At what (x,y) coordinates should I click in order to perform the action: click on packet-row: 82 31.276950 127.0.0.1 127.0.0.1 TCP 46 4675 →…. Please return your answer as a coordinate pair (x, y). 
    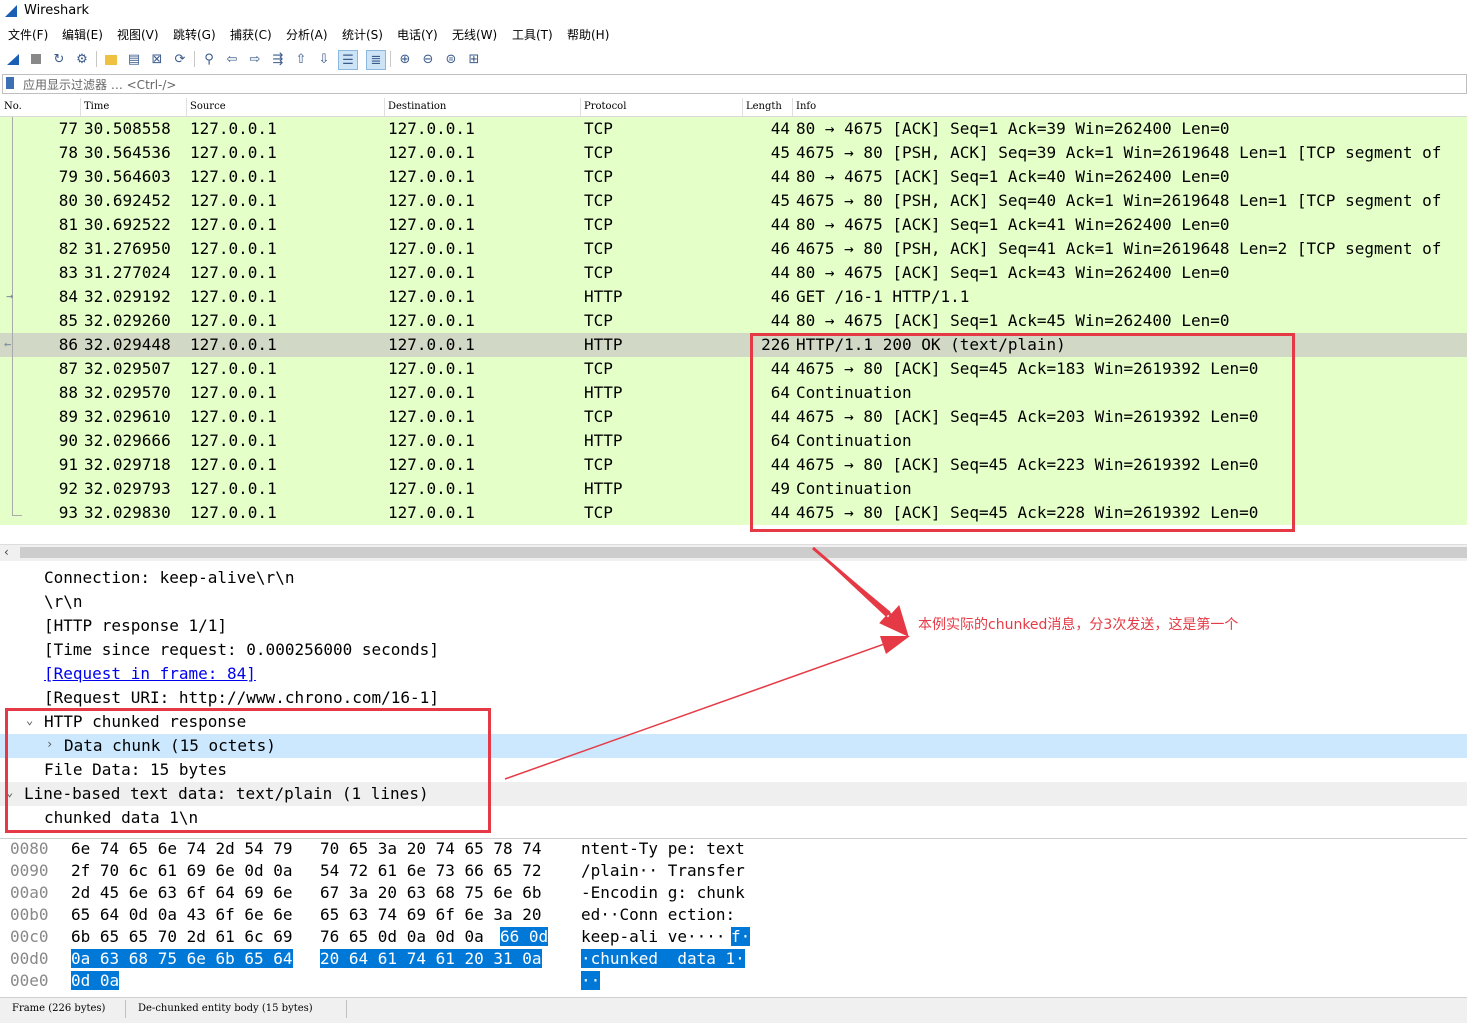
    Looking at the image, I should click on (733, 249).